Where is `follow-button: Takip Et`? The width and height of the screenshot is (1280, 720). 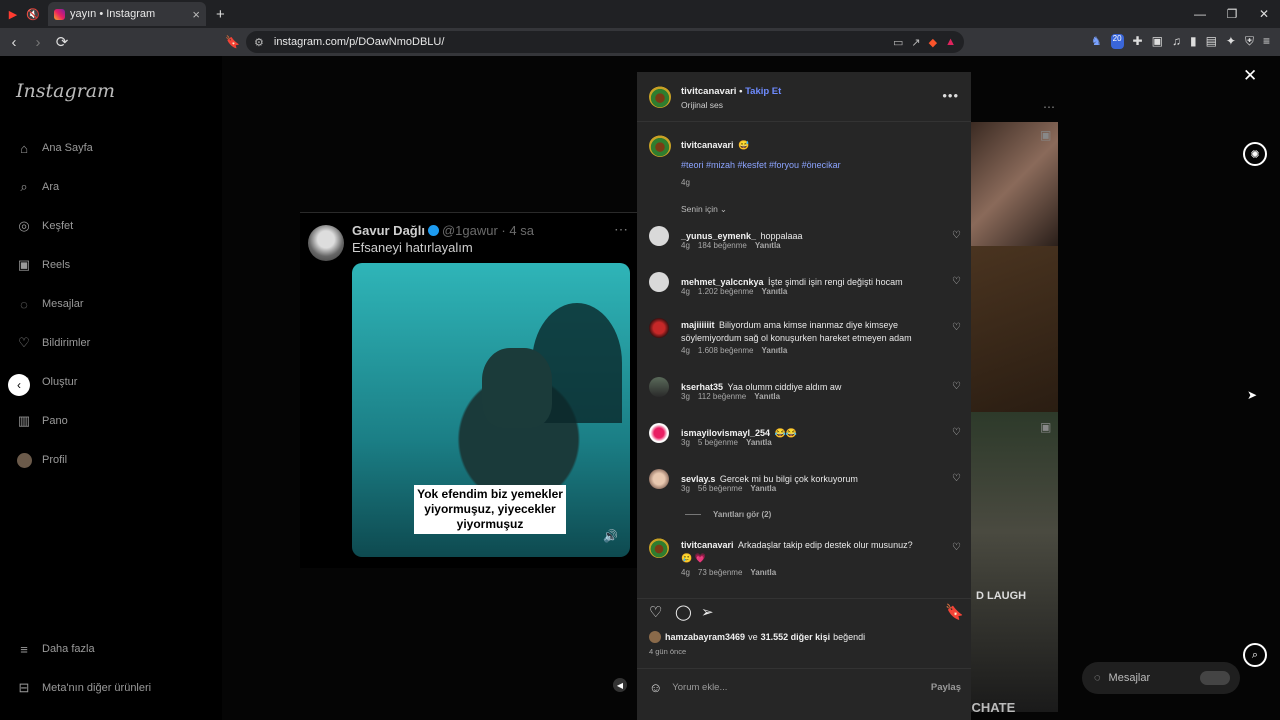
follow-button: Takip Et is located at coordinates (763, 91).